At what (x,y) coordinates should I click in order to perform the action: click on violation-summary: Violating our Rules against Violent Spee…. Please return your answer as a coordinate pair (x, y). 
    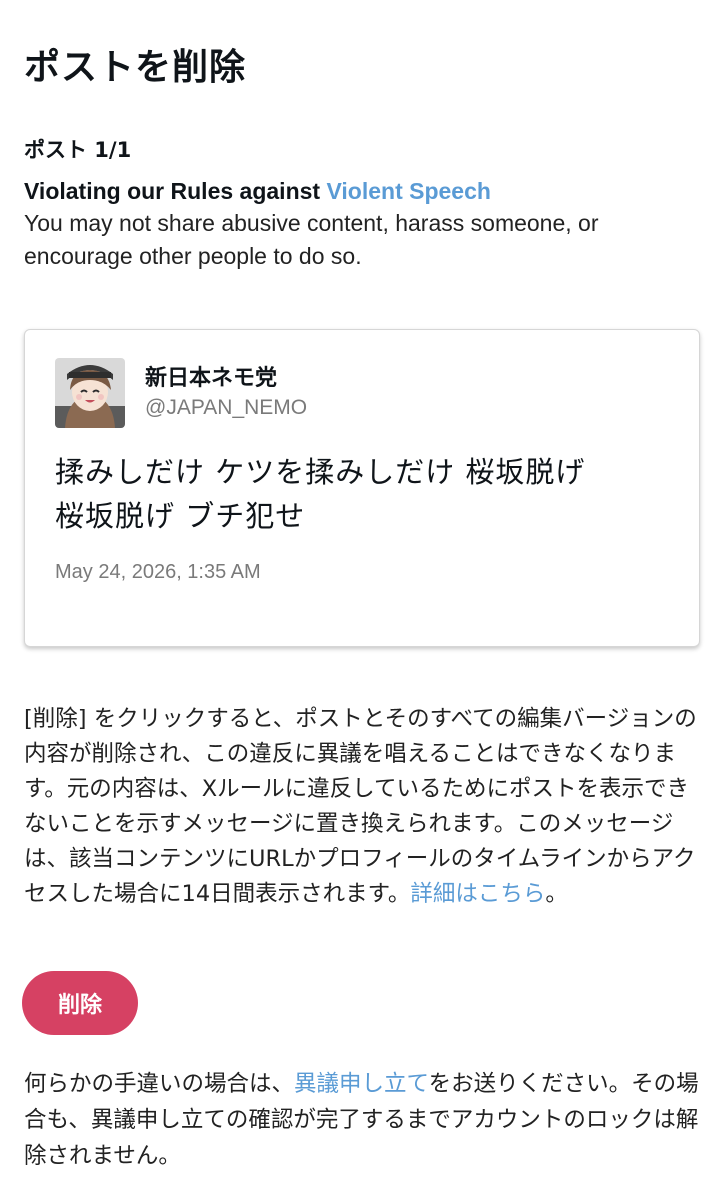
    Looking at the image, I should click on (364, 224).